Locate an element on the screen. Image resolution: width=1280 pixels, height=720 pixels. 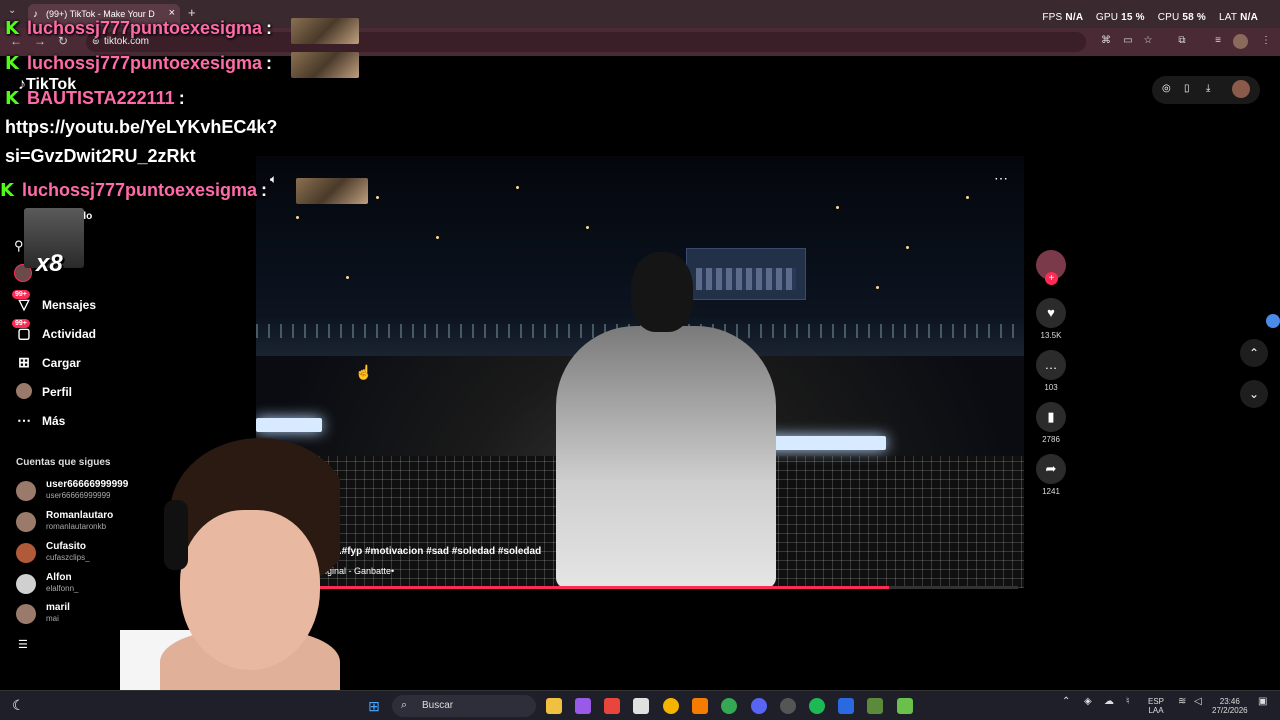
progress-fill is located at coordinates (594, 587).